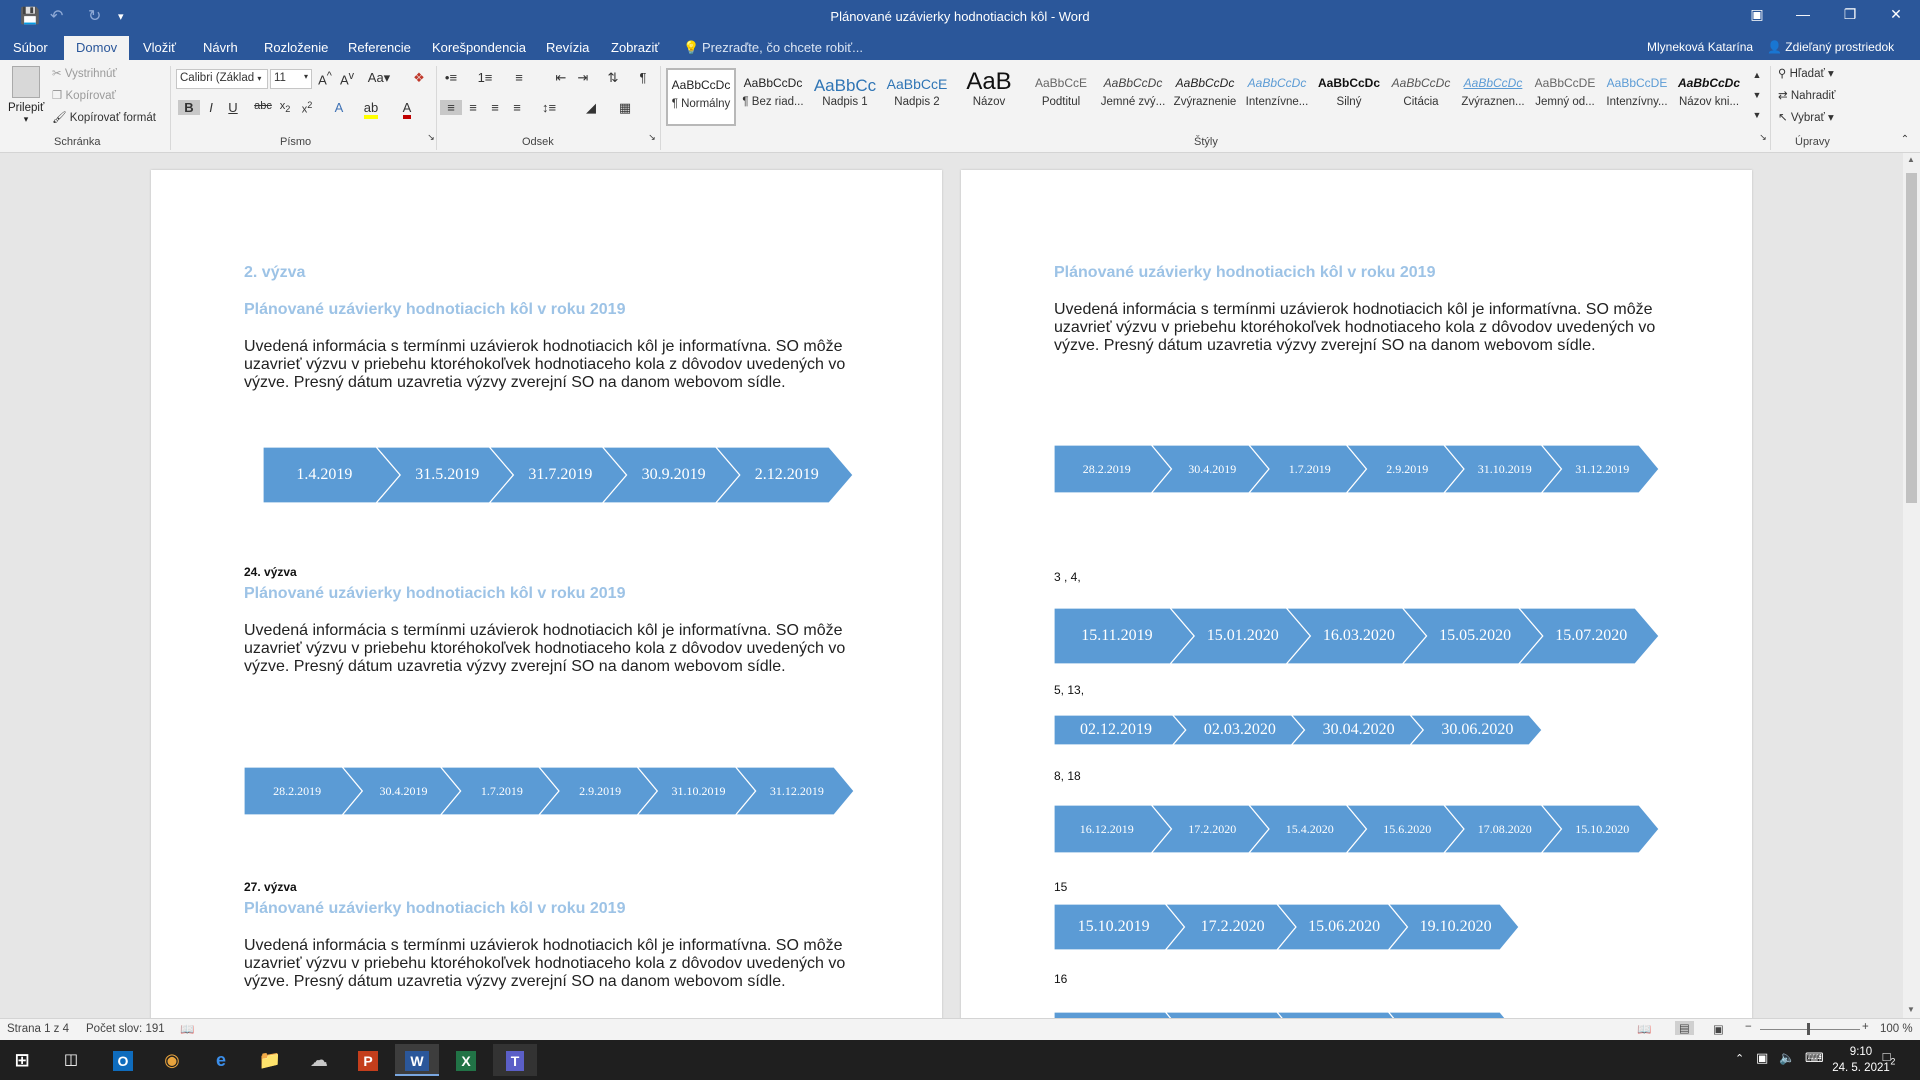 The width and height of the screenshot is (1920, 1080). What do you see at coordinates (845, 97) in the screenshot?
I see `style-3: AaBbCc Nadpis 1` at bounding box center [845, 97].